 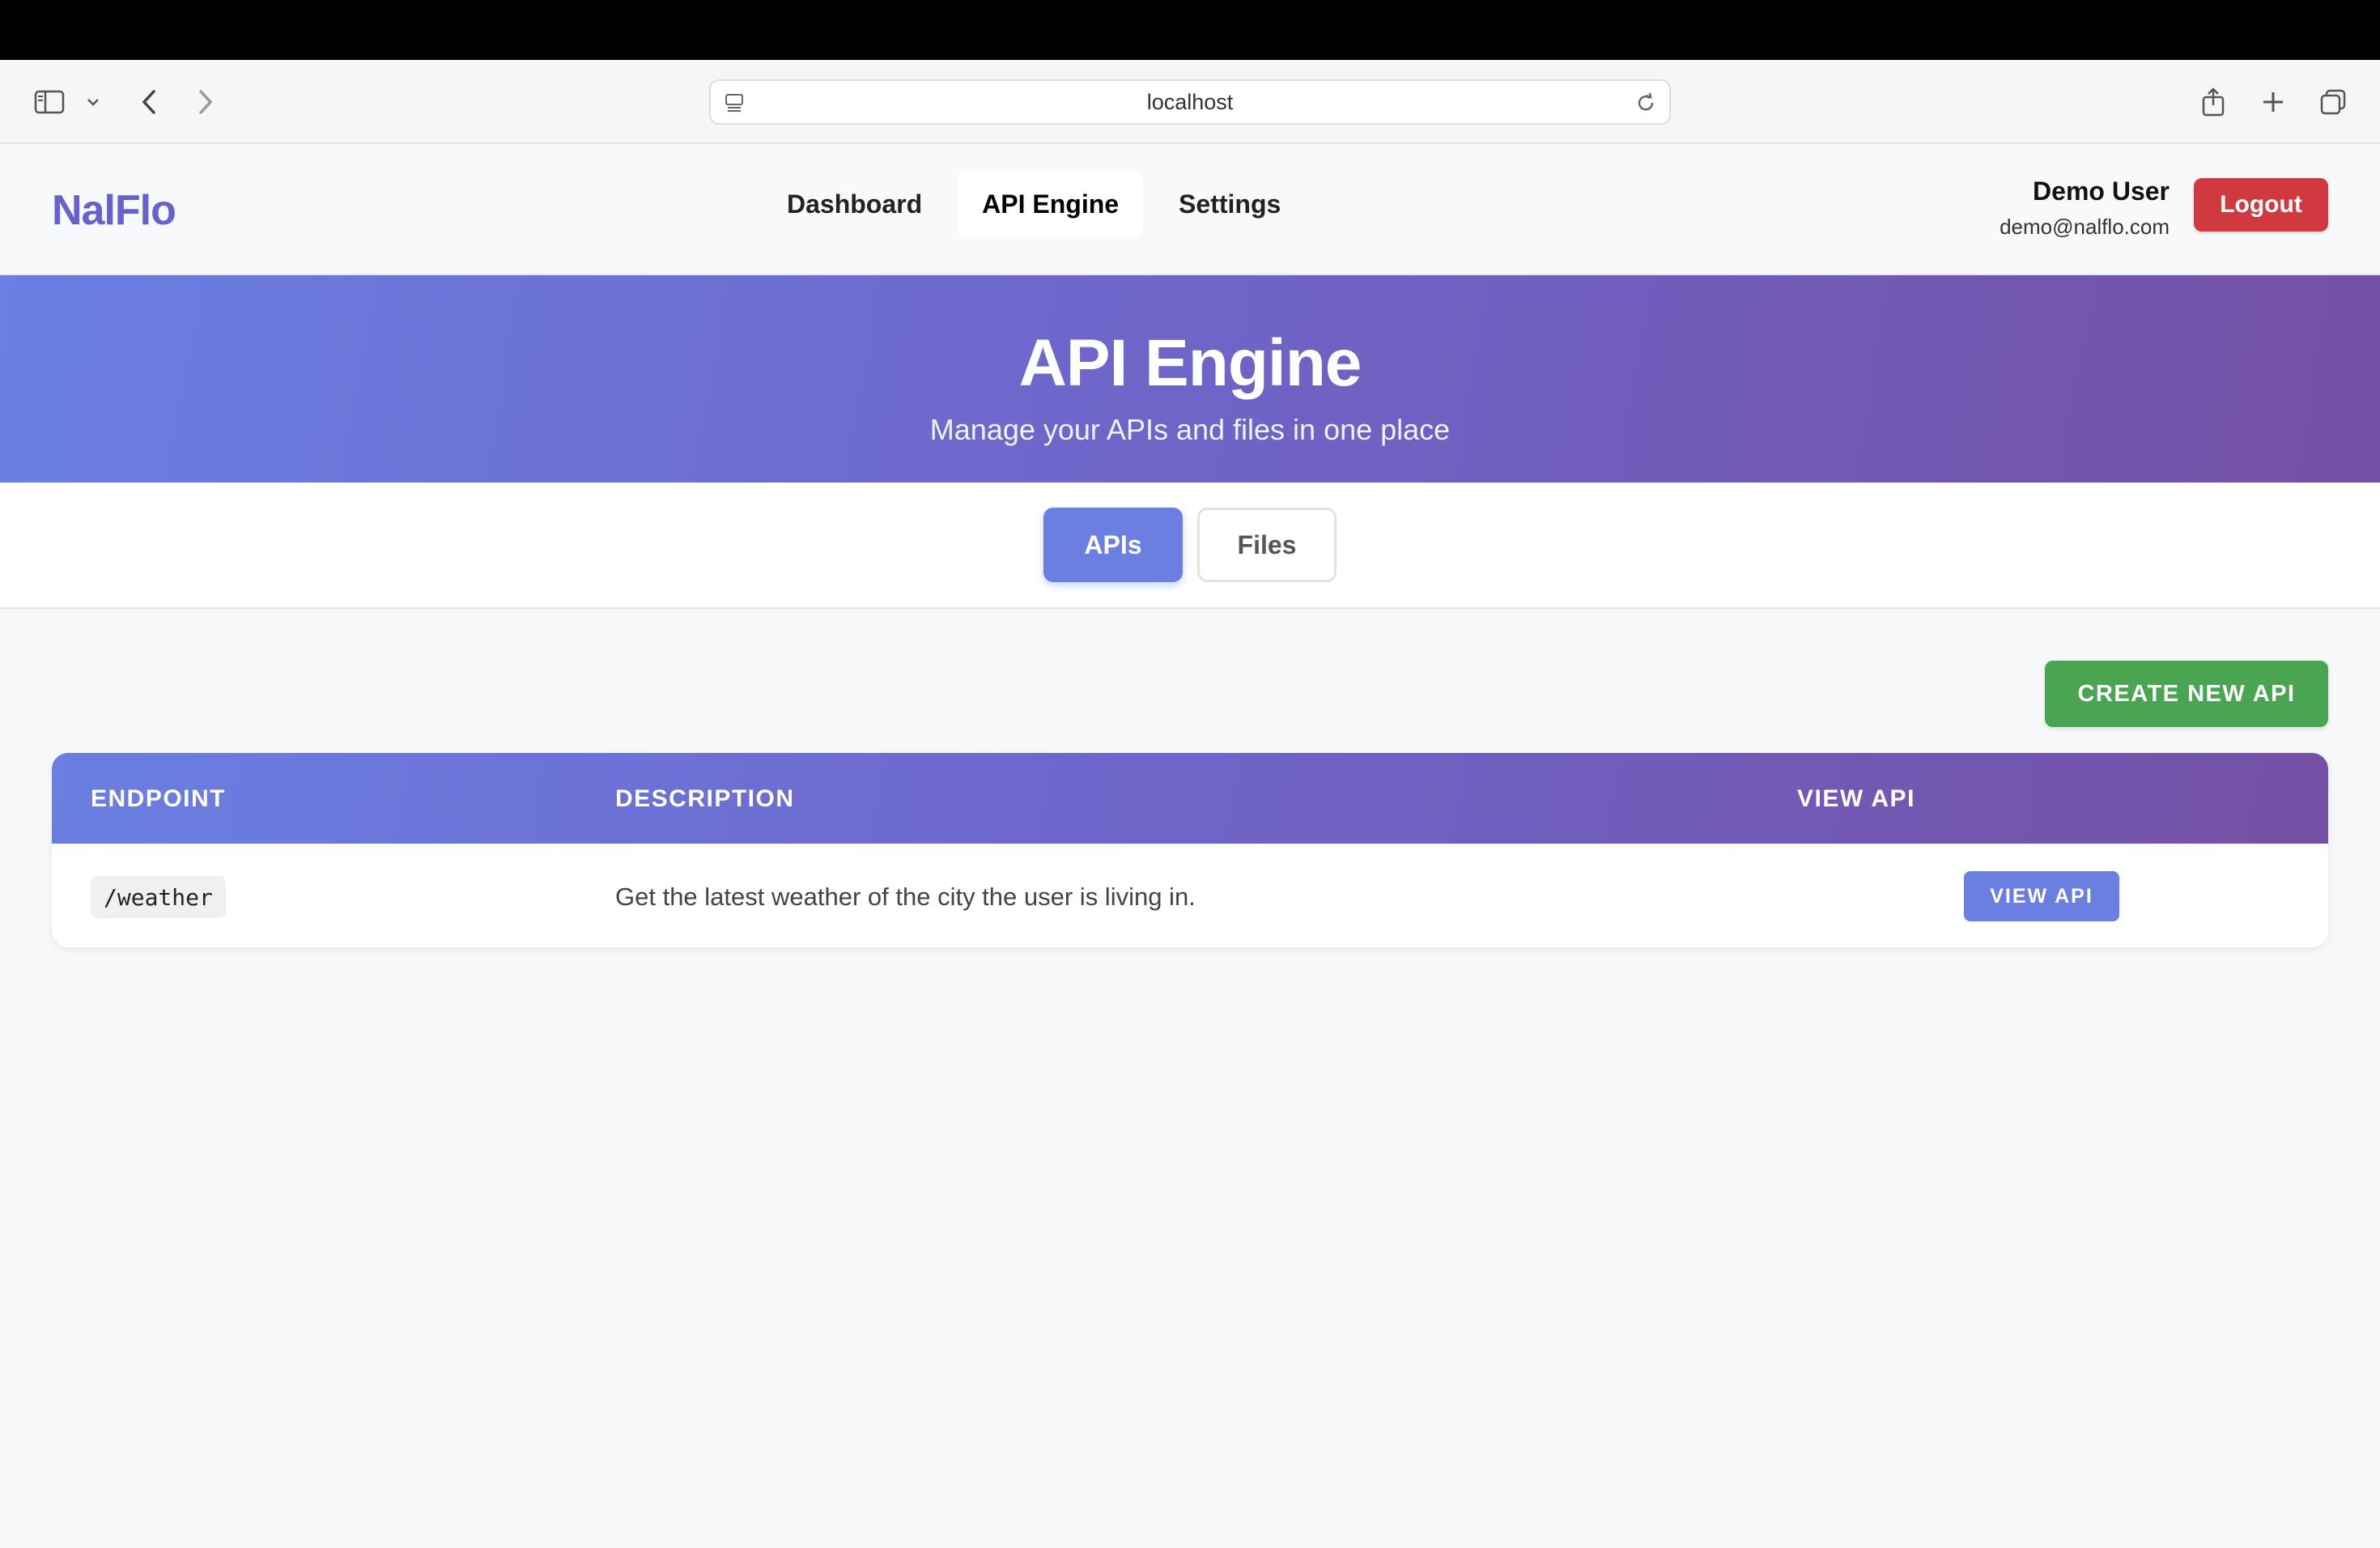 What do you see at coordinates (1190, 363) in the screenshot?
I see `page-title: API Engine` at bounding box center [1190, 363].